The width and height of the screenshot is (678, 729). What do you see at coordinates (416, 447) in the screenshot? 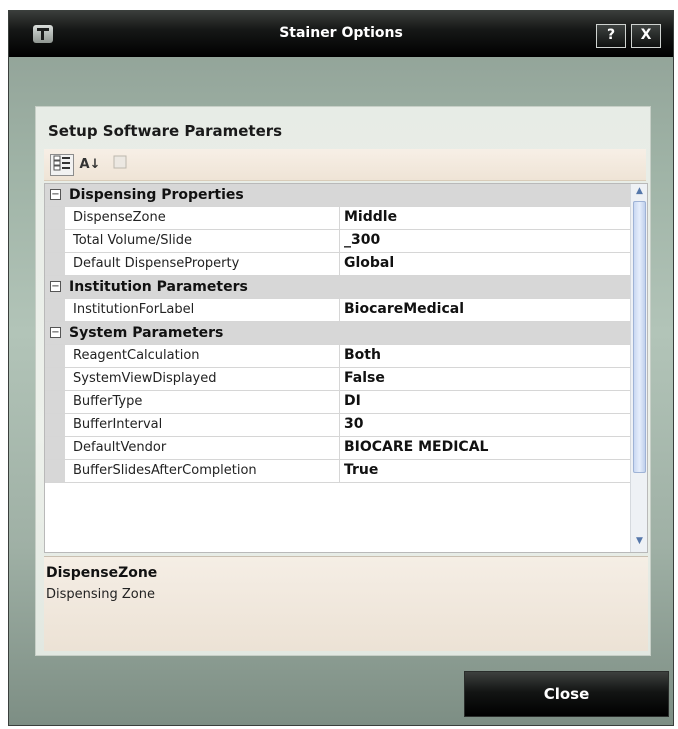
I see `property-value: BIOCARE MEDICAL` at bounding box center [416, 447].